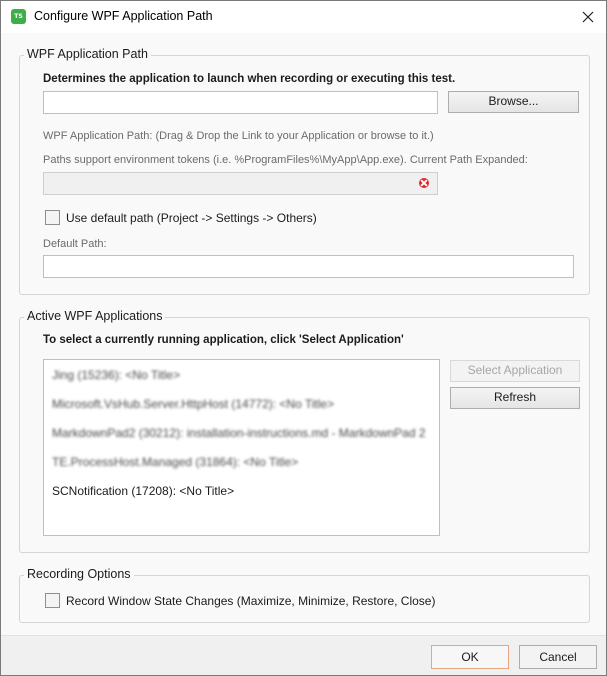 The width and height of the screenshot is (607, 676). What do you see at coordinates (87, 54) in the screenshot?
I see `app-path-group-title: WPF Application Path` at bounding box center [87, 54].